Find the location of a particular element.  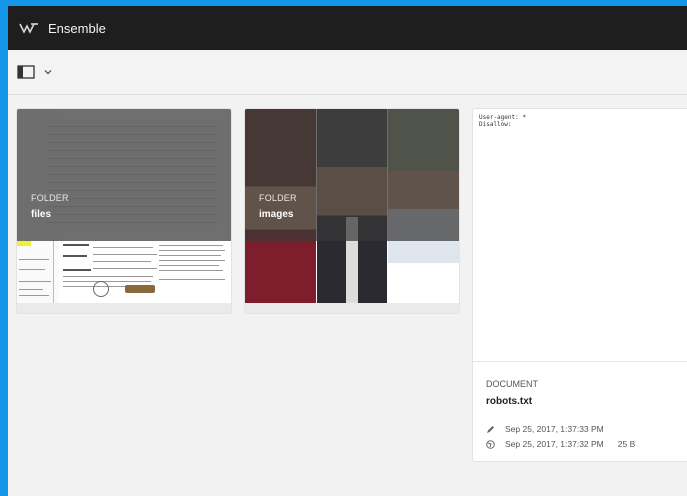

card-name: images is located at coordinates (276, 214).